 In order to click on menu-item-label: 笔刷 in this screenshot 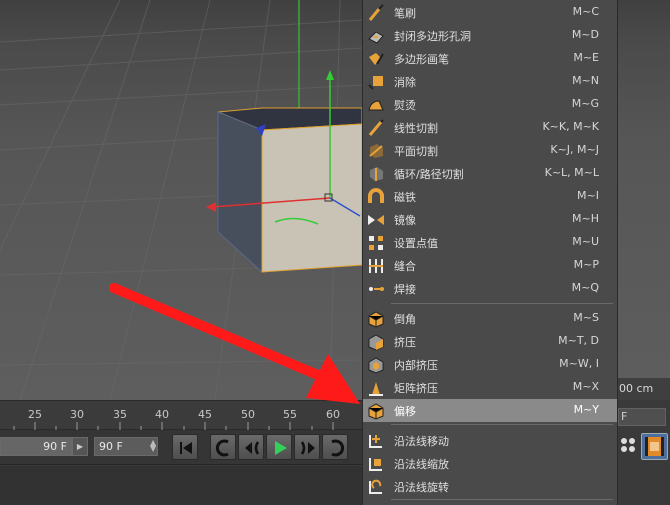, I will do `click(405, 13)`.